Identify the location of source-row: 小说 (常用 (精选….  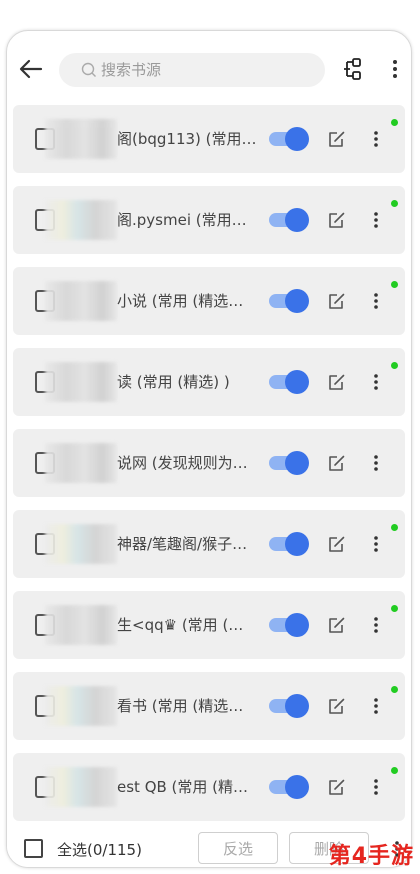
(209, 301).